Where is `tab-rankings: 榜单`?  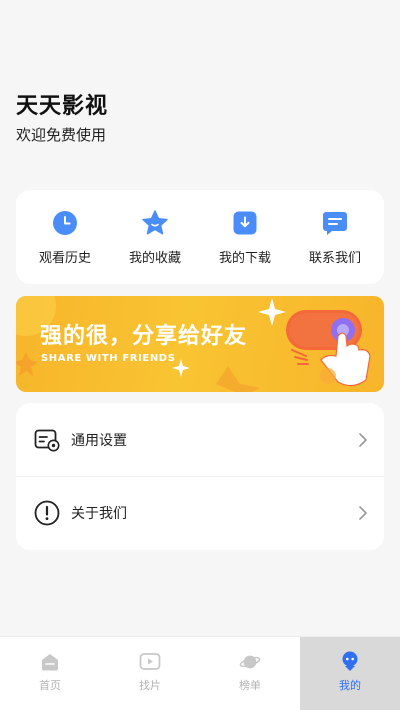
tab-rankings: 榜单 is located at coordinates (250, 673).